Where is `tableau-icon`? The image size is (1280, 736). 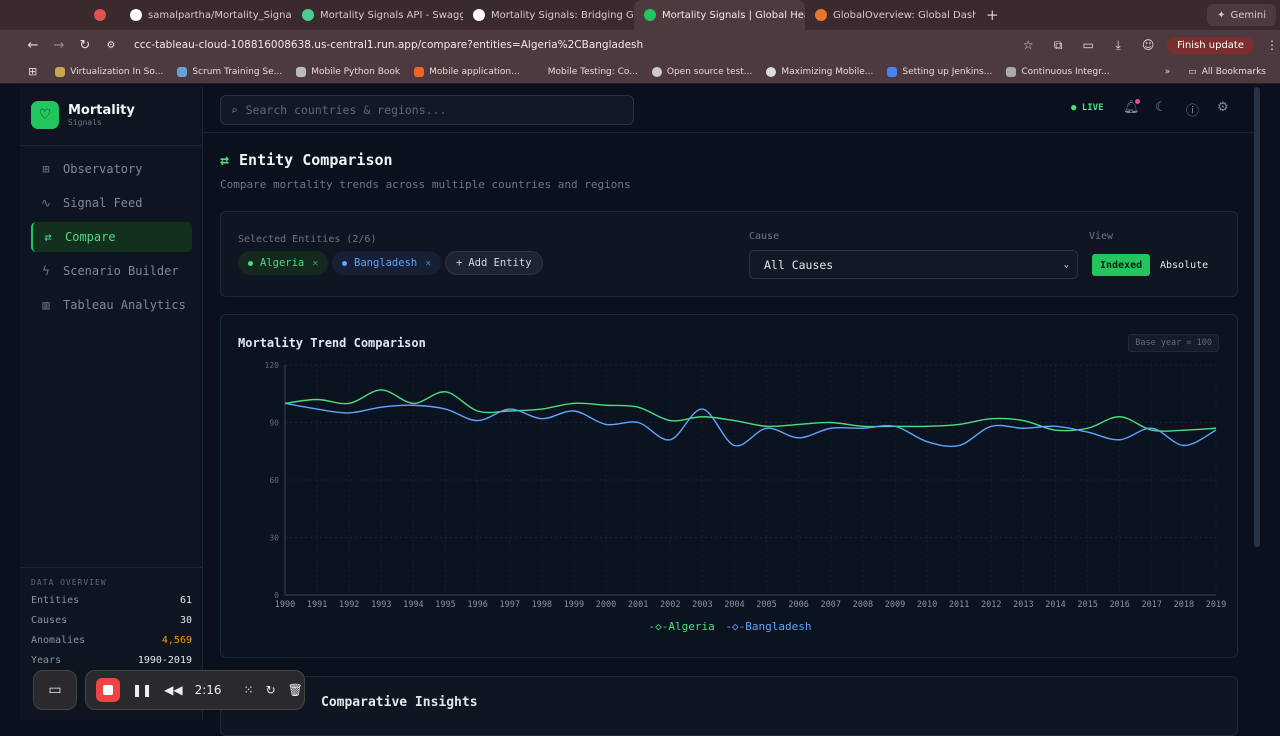 tableau-icon is located at coordinates (821, 15).